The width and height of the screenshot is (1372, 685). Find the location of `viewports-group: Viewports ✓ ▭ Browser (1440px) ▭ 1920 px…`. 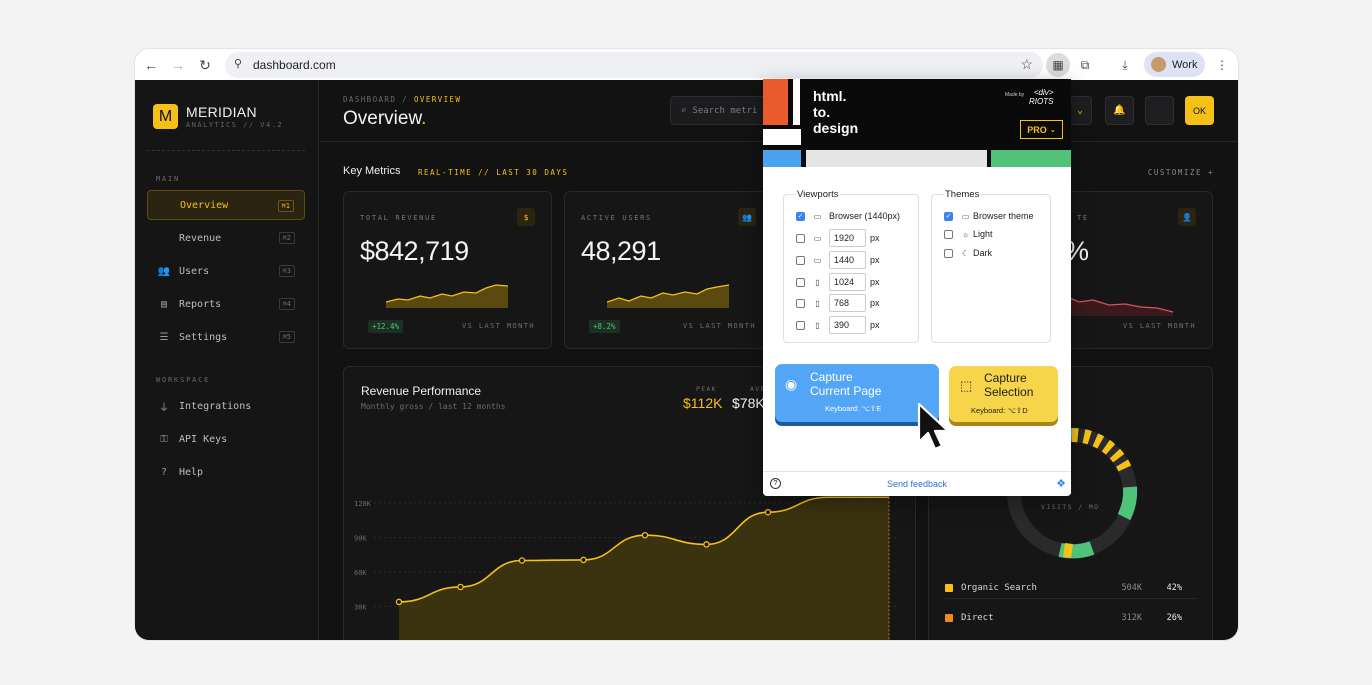

viewports-group: Viewports ✓ ▭ Browser (1440px) ▭ 1920 px… is located at coordinates (851, 266).